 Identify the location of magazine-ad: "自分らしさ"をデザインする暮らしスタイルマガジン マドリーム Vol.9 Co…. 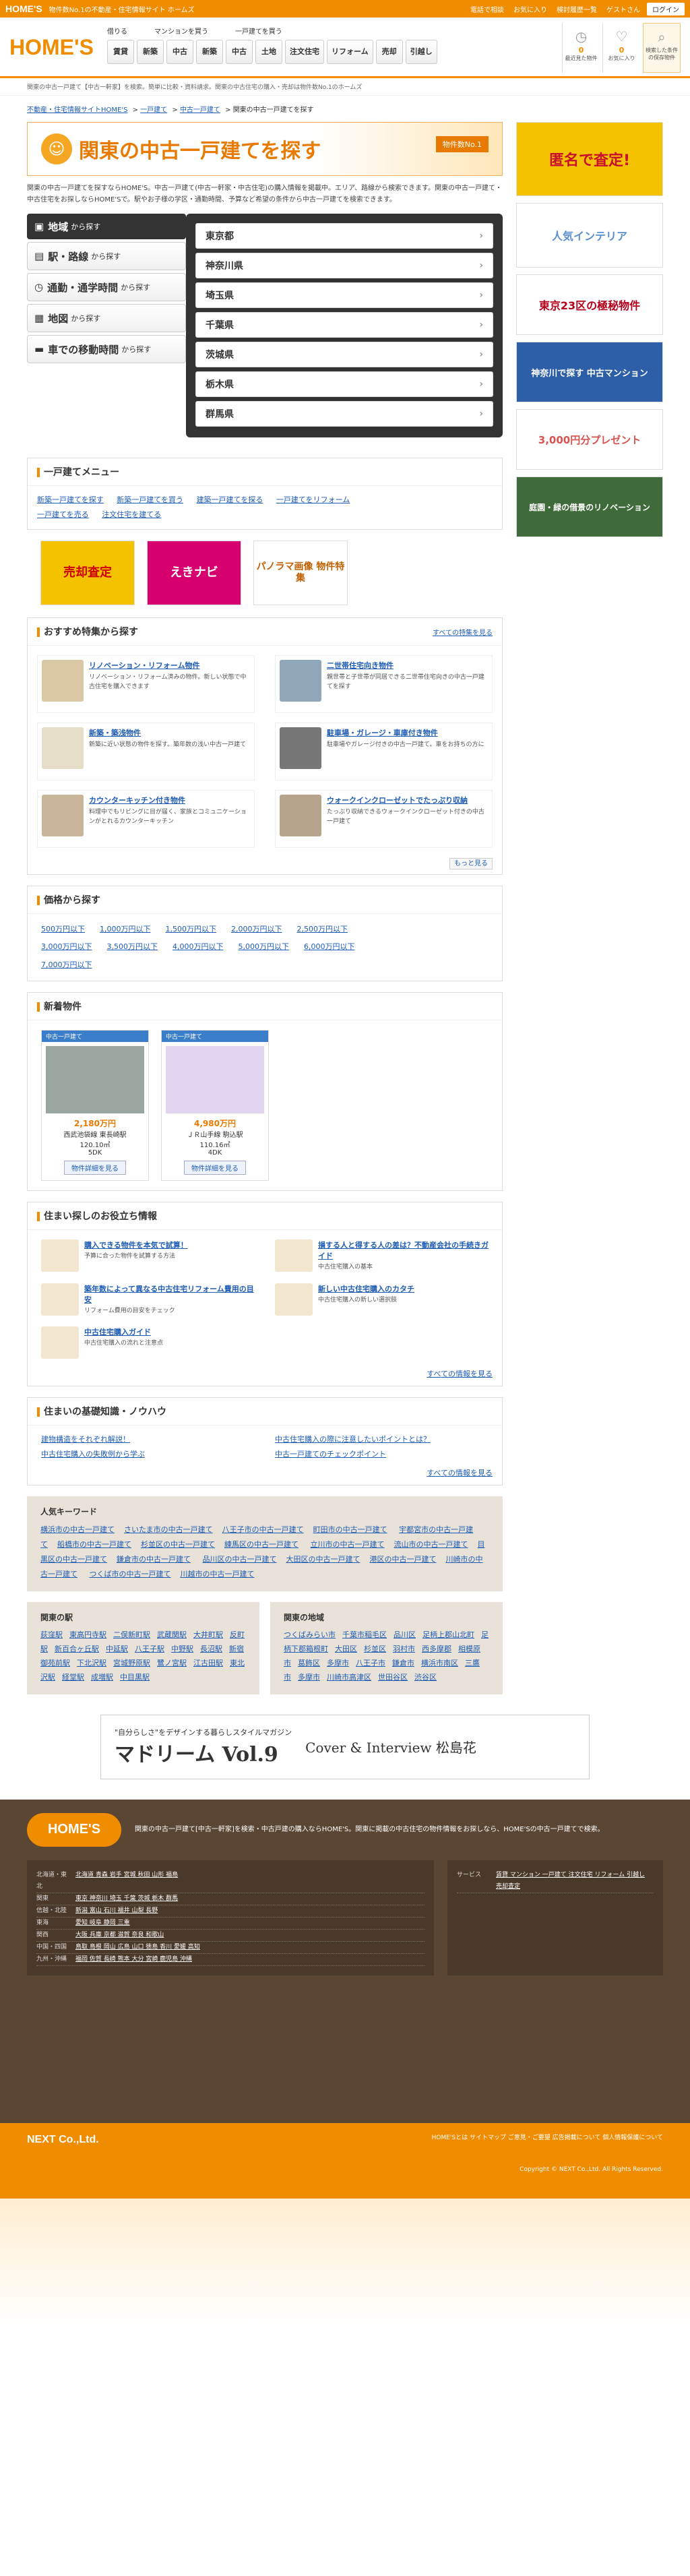
(345, 1746).